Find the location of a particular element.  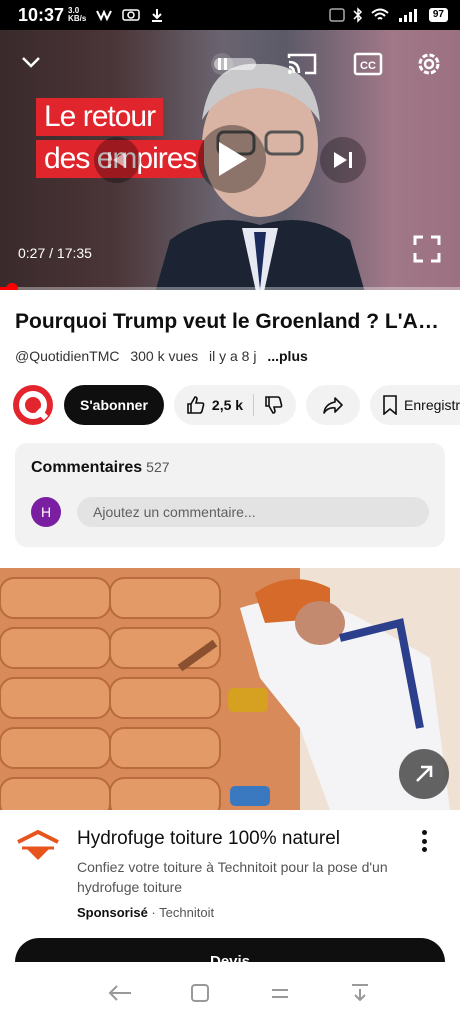

back-arrow-icon is located at coordinates (119, 993).